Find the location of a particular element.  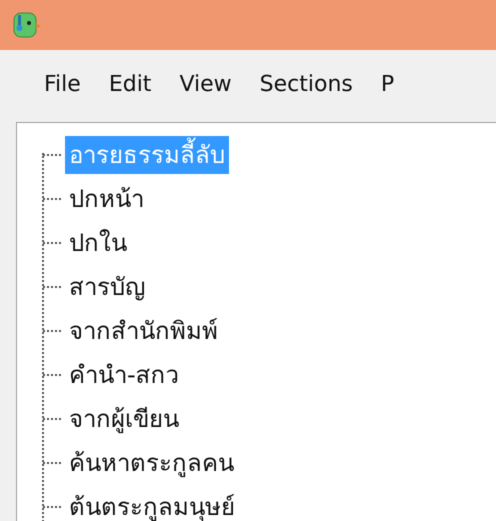

tree-item: จากสำนักพิมพ์ is located at coordinates (143, 331).